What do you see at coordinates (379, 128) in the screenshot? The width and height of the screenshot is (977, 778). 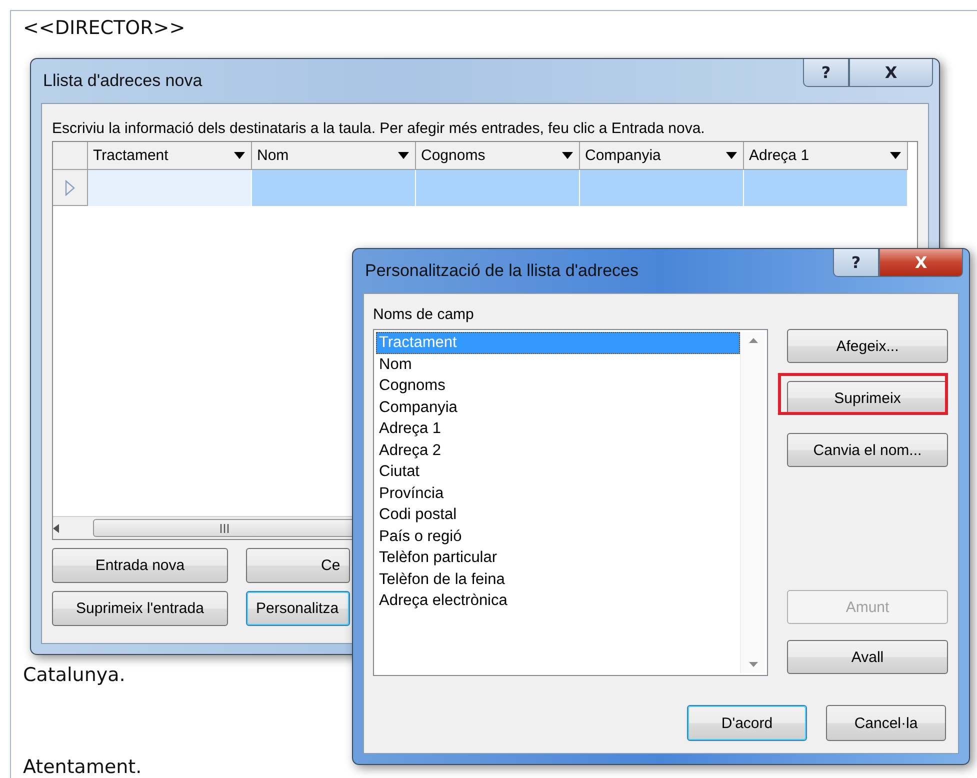 I see `instruction-text: Escriviu la informació dels destinataris a la taula. Per afegir més entrades, feu clic a Entrada nova.` at bounding box center [379, 128].